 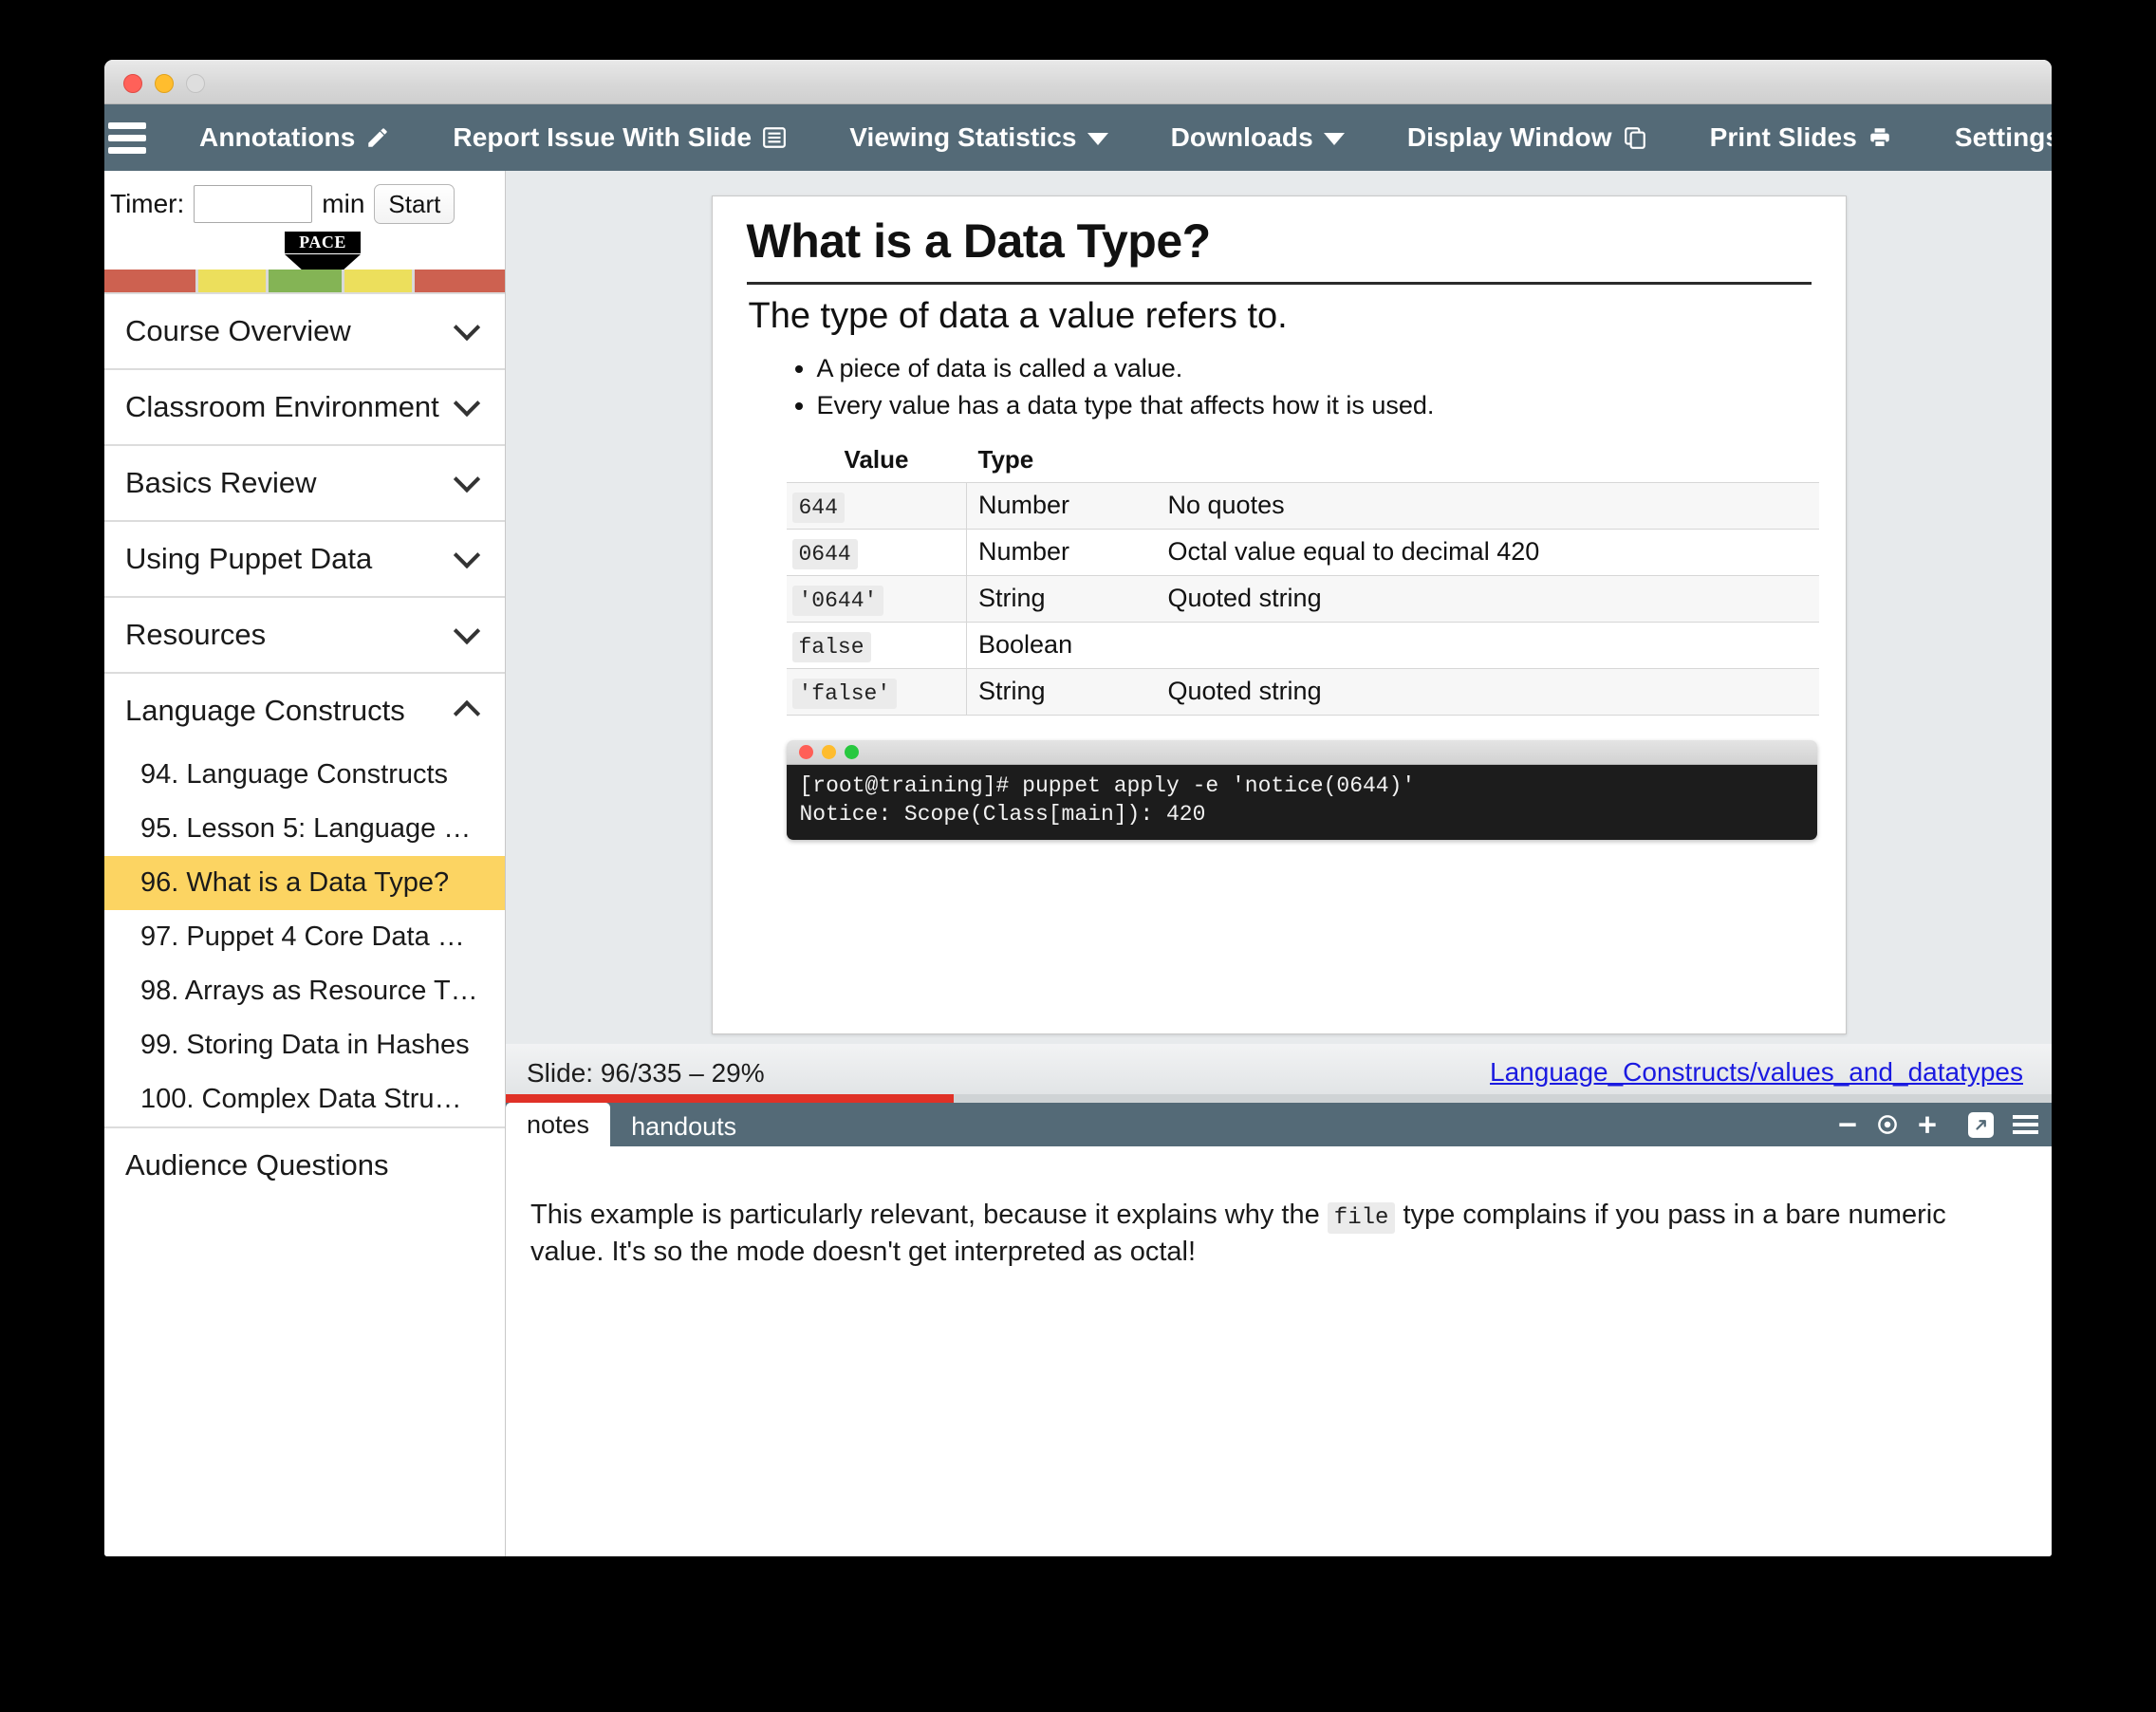 I want to click on toolbar-item-annotations: Annotations, so click(x=294, y=137).